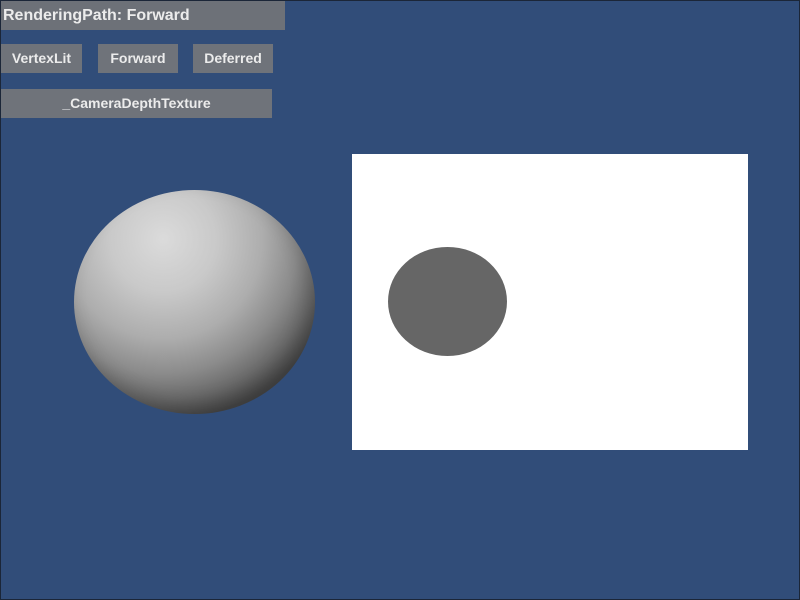 This screenshot has width=800, height=600. I want to click on deferred-button: Deferred, so click(233, 58).